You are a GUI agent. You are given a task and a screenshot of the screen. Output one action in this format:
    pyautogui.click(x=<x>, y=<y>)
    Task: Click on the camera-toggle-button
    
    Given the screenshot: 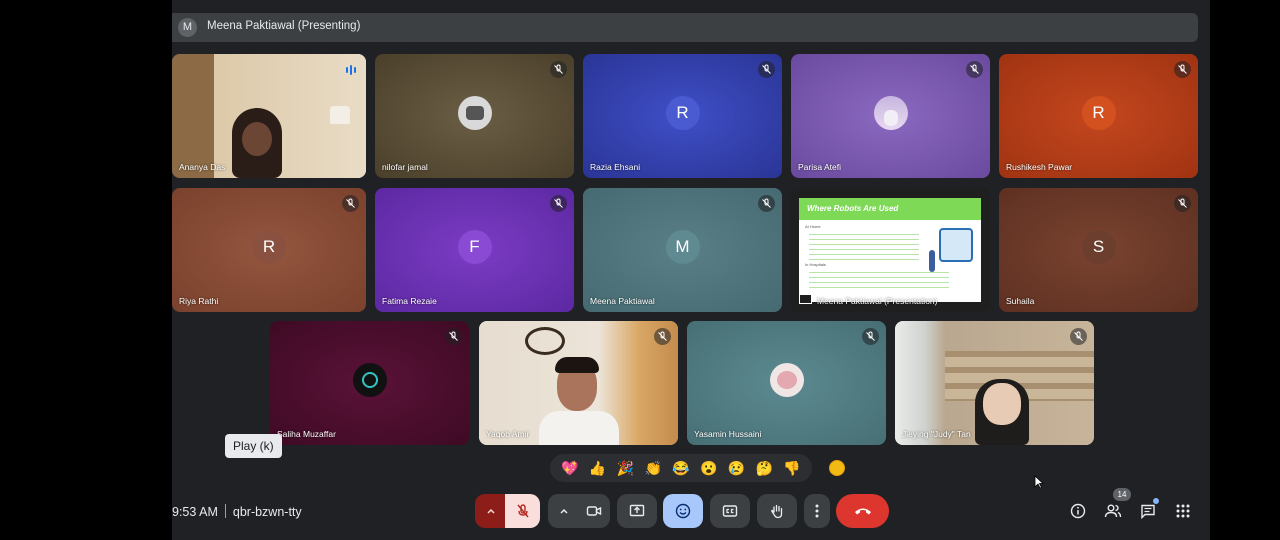 What is the action you would take?
    pyautogui.click(x=594, y=511)
    